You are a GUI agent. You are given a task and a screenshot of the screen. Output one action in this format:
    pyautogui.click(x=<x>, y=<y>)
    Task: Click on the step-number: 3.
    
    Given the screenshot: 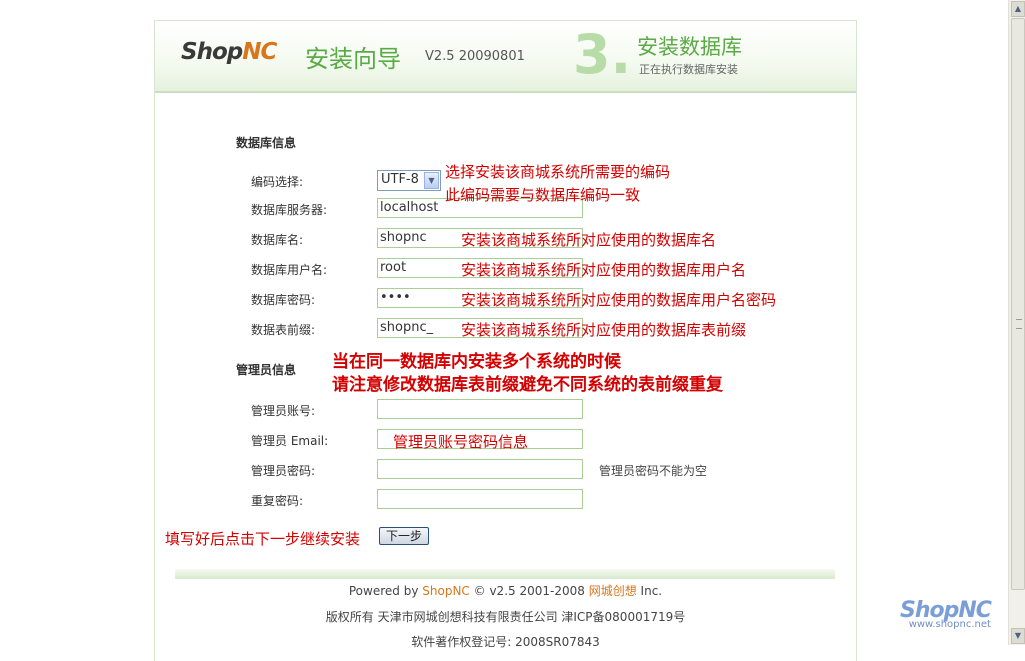 What is the action you would take?
    pyautogui.click(x=602, y=54)
    